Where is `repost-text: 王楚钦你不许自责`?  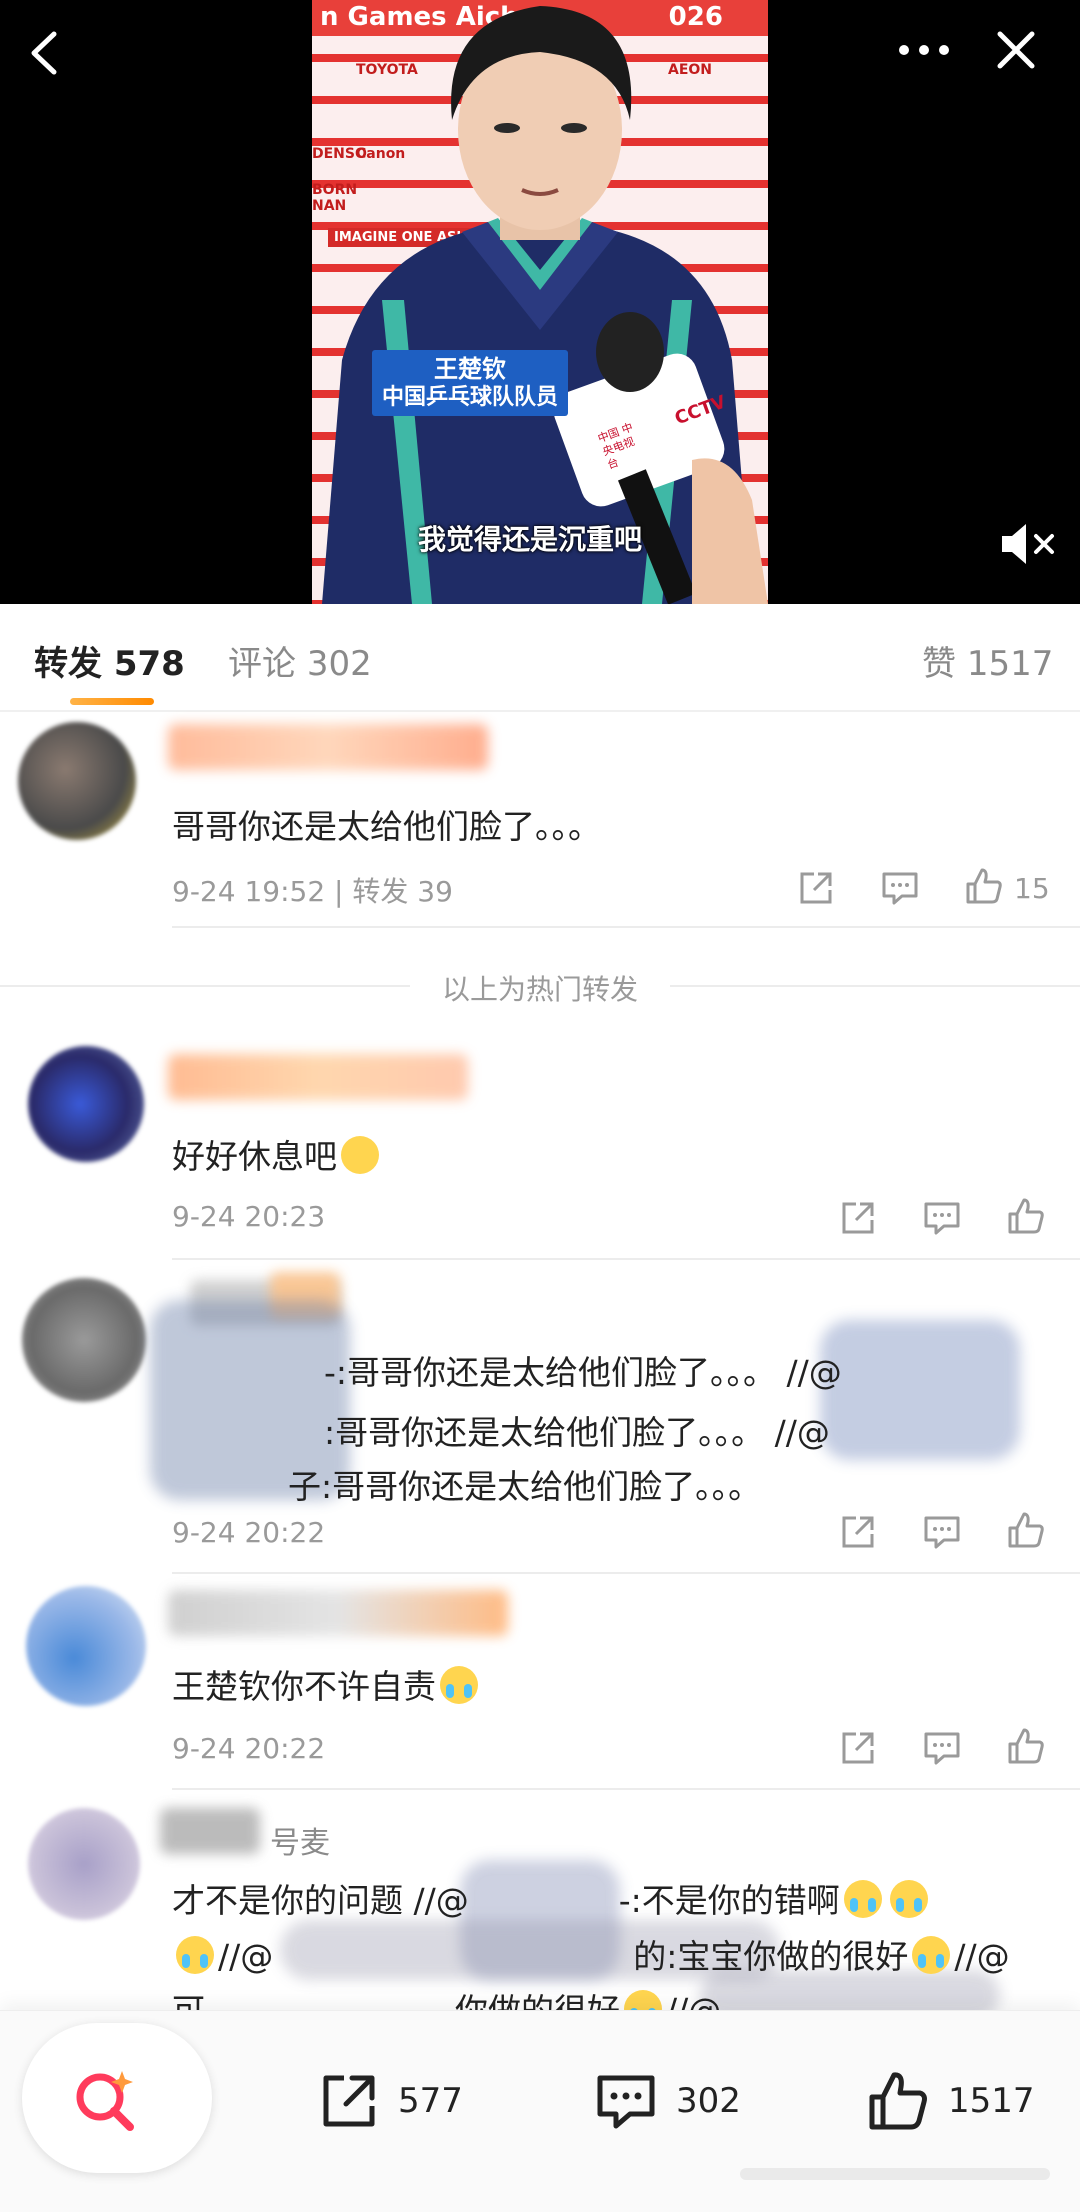 repost-text: 王楚钦你不许自责 is located at coordinates (327, 1684).